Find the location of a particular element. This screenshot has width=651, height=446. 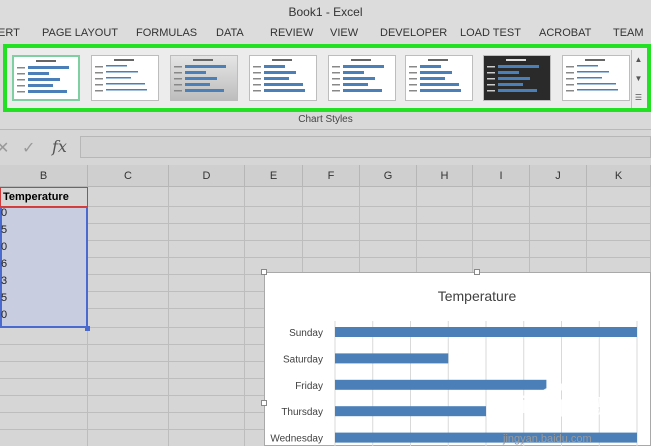

tab-formulas: FORMULAS is located at coordinates (166, 33).